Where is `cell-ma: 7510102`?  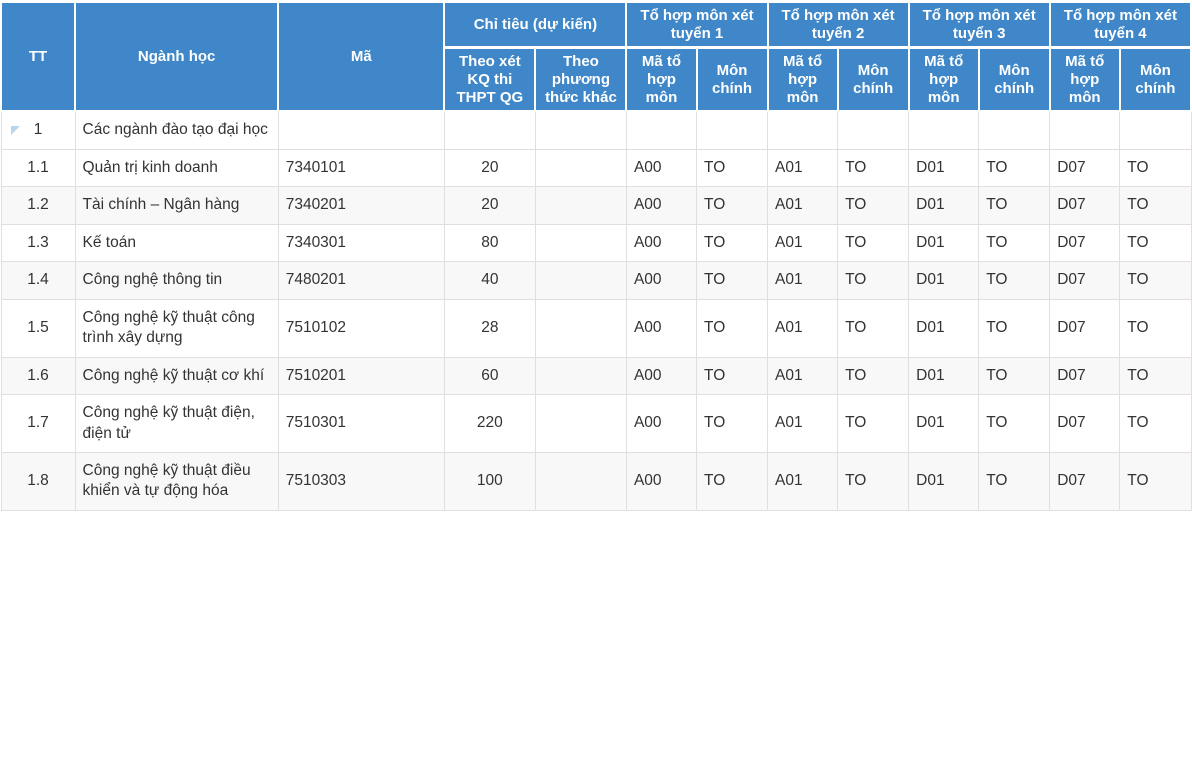 cell-ma: 7510102 is located at coordinates (361, 328).